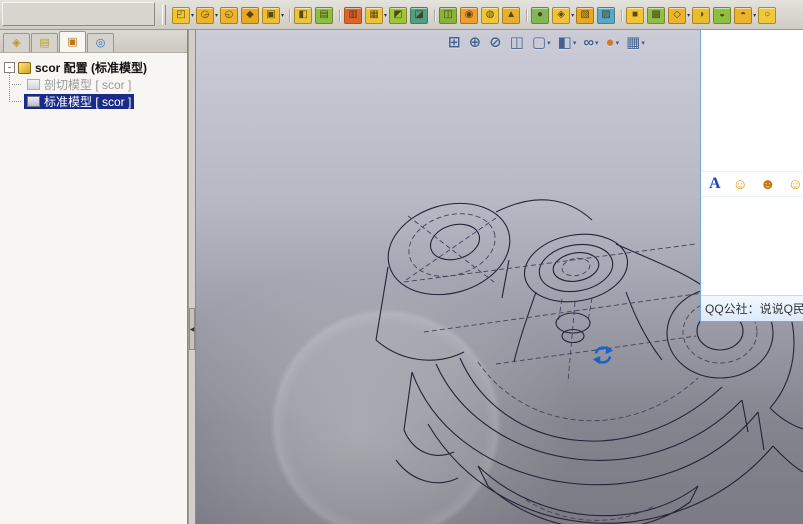 This screenshot has height=524, width=803. I want to click on apply-scene-icon: ▦ ▾, so click(635, 42).